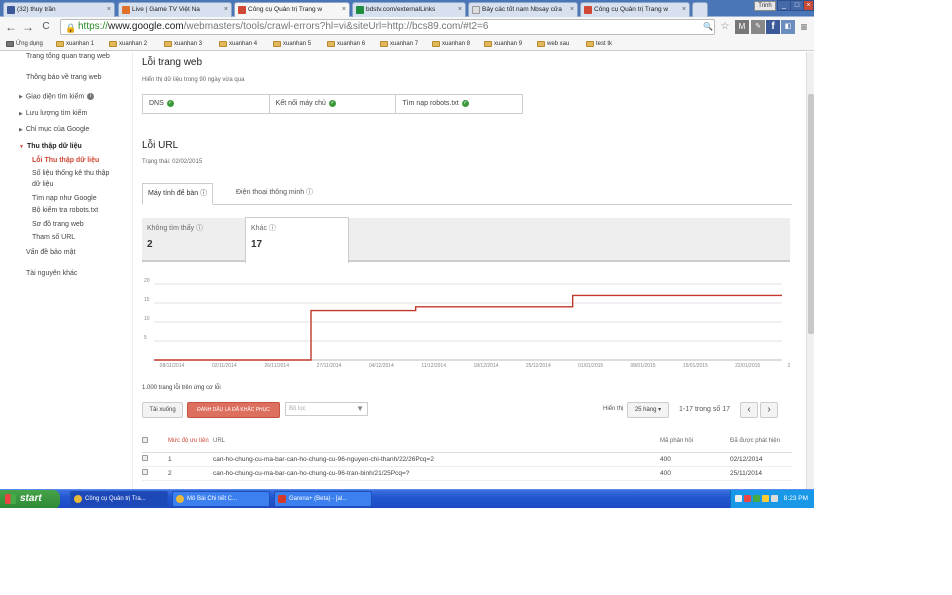 The width and height of the screenshot is (952, 595). What do you see at coordinates (773, 27) in the screenshot?
I see `facebook-extension-icon: f` at bounding box center [773, 27].